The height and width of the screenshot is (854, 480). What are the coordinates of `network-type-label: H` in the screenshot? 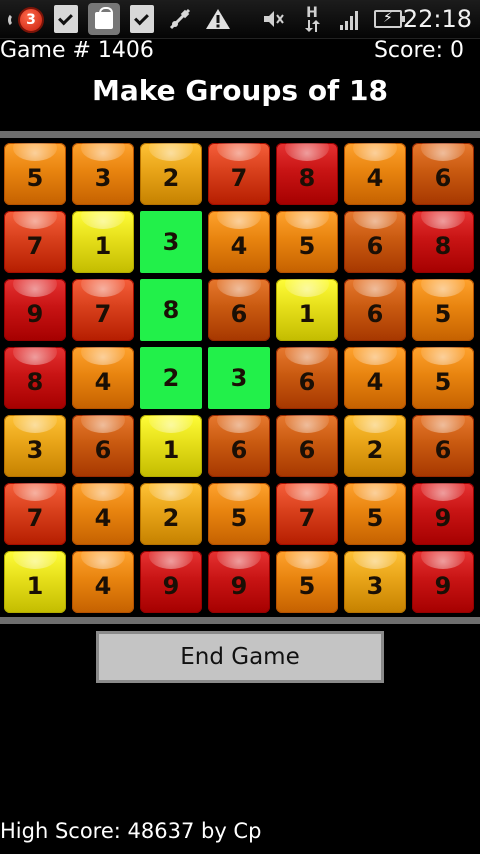 It's located at (312, 13).